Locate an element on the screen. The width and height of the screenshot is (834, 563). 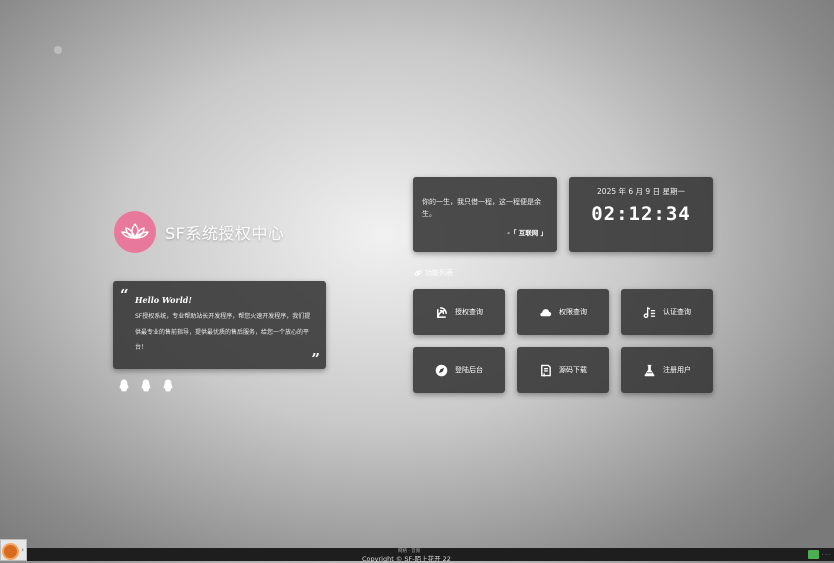
tile-label: 权限查询 is located at coordinates (573, 312).